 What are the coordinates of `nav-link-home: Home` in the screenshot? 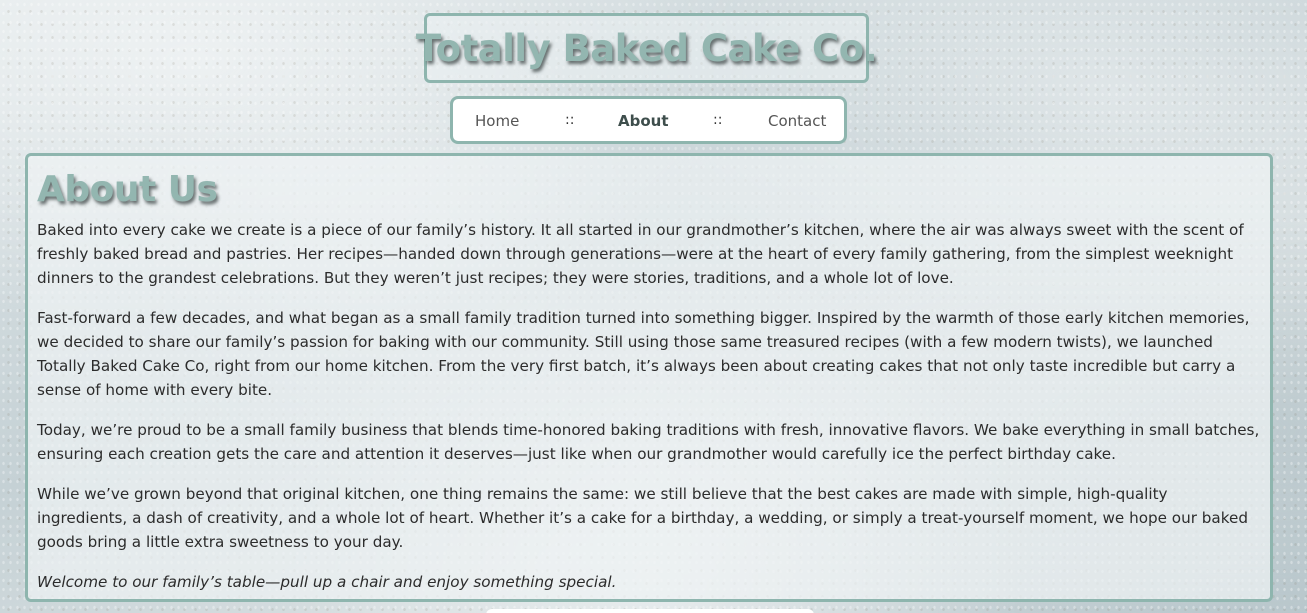 It's located at (497, 121).